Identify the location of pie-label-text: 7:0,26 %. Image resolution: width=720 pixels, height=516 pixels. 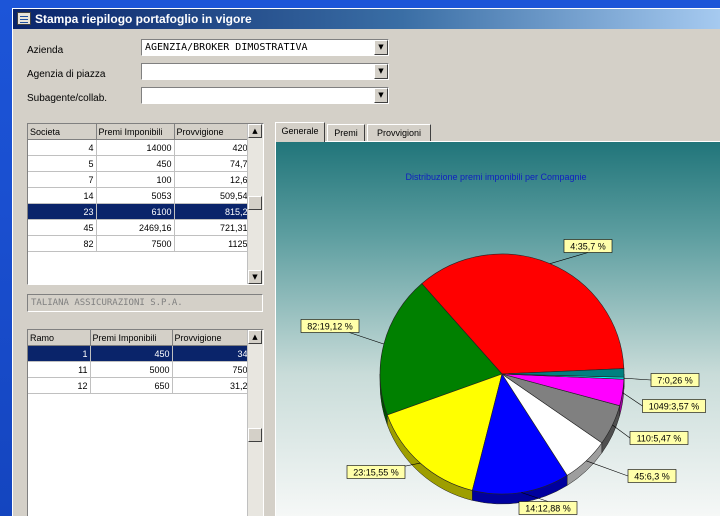
(675, 381).